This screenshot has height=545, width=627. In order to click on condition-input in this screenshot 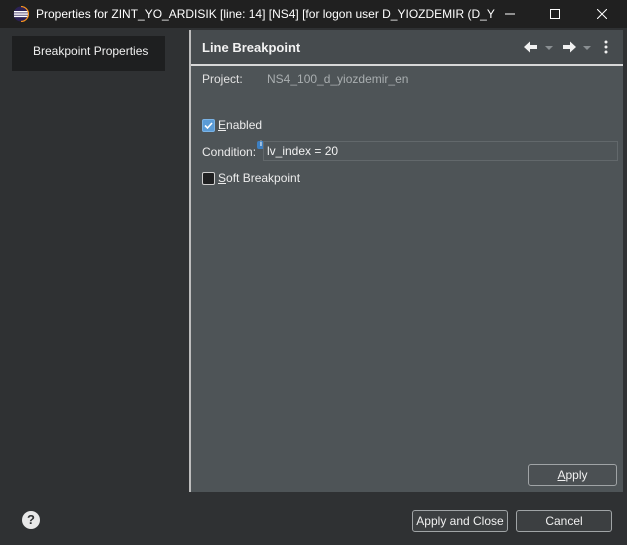, I will do `click(440, 151)`.